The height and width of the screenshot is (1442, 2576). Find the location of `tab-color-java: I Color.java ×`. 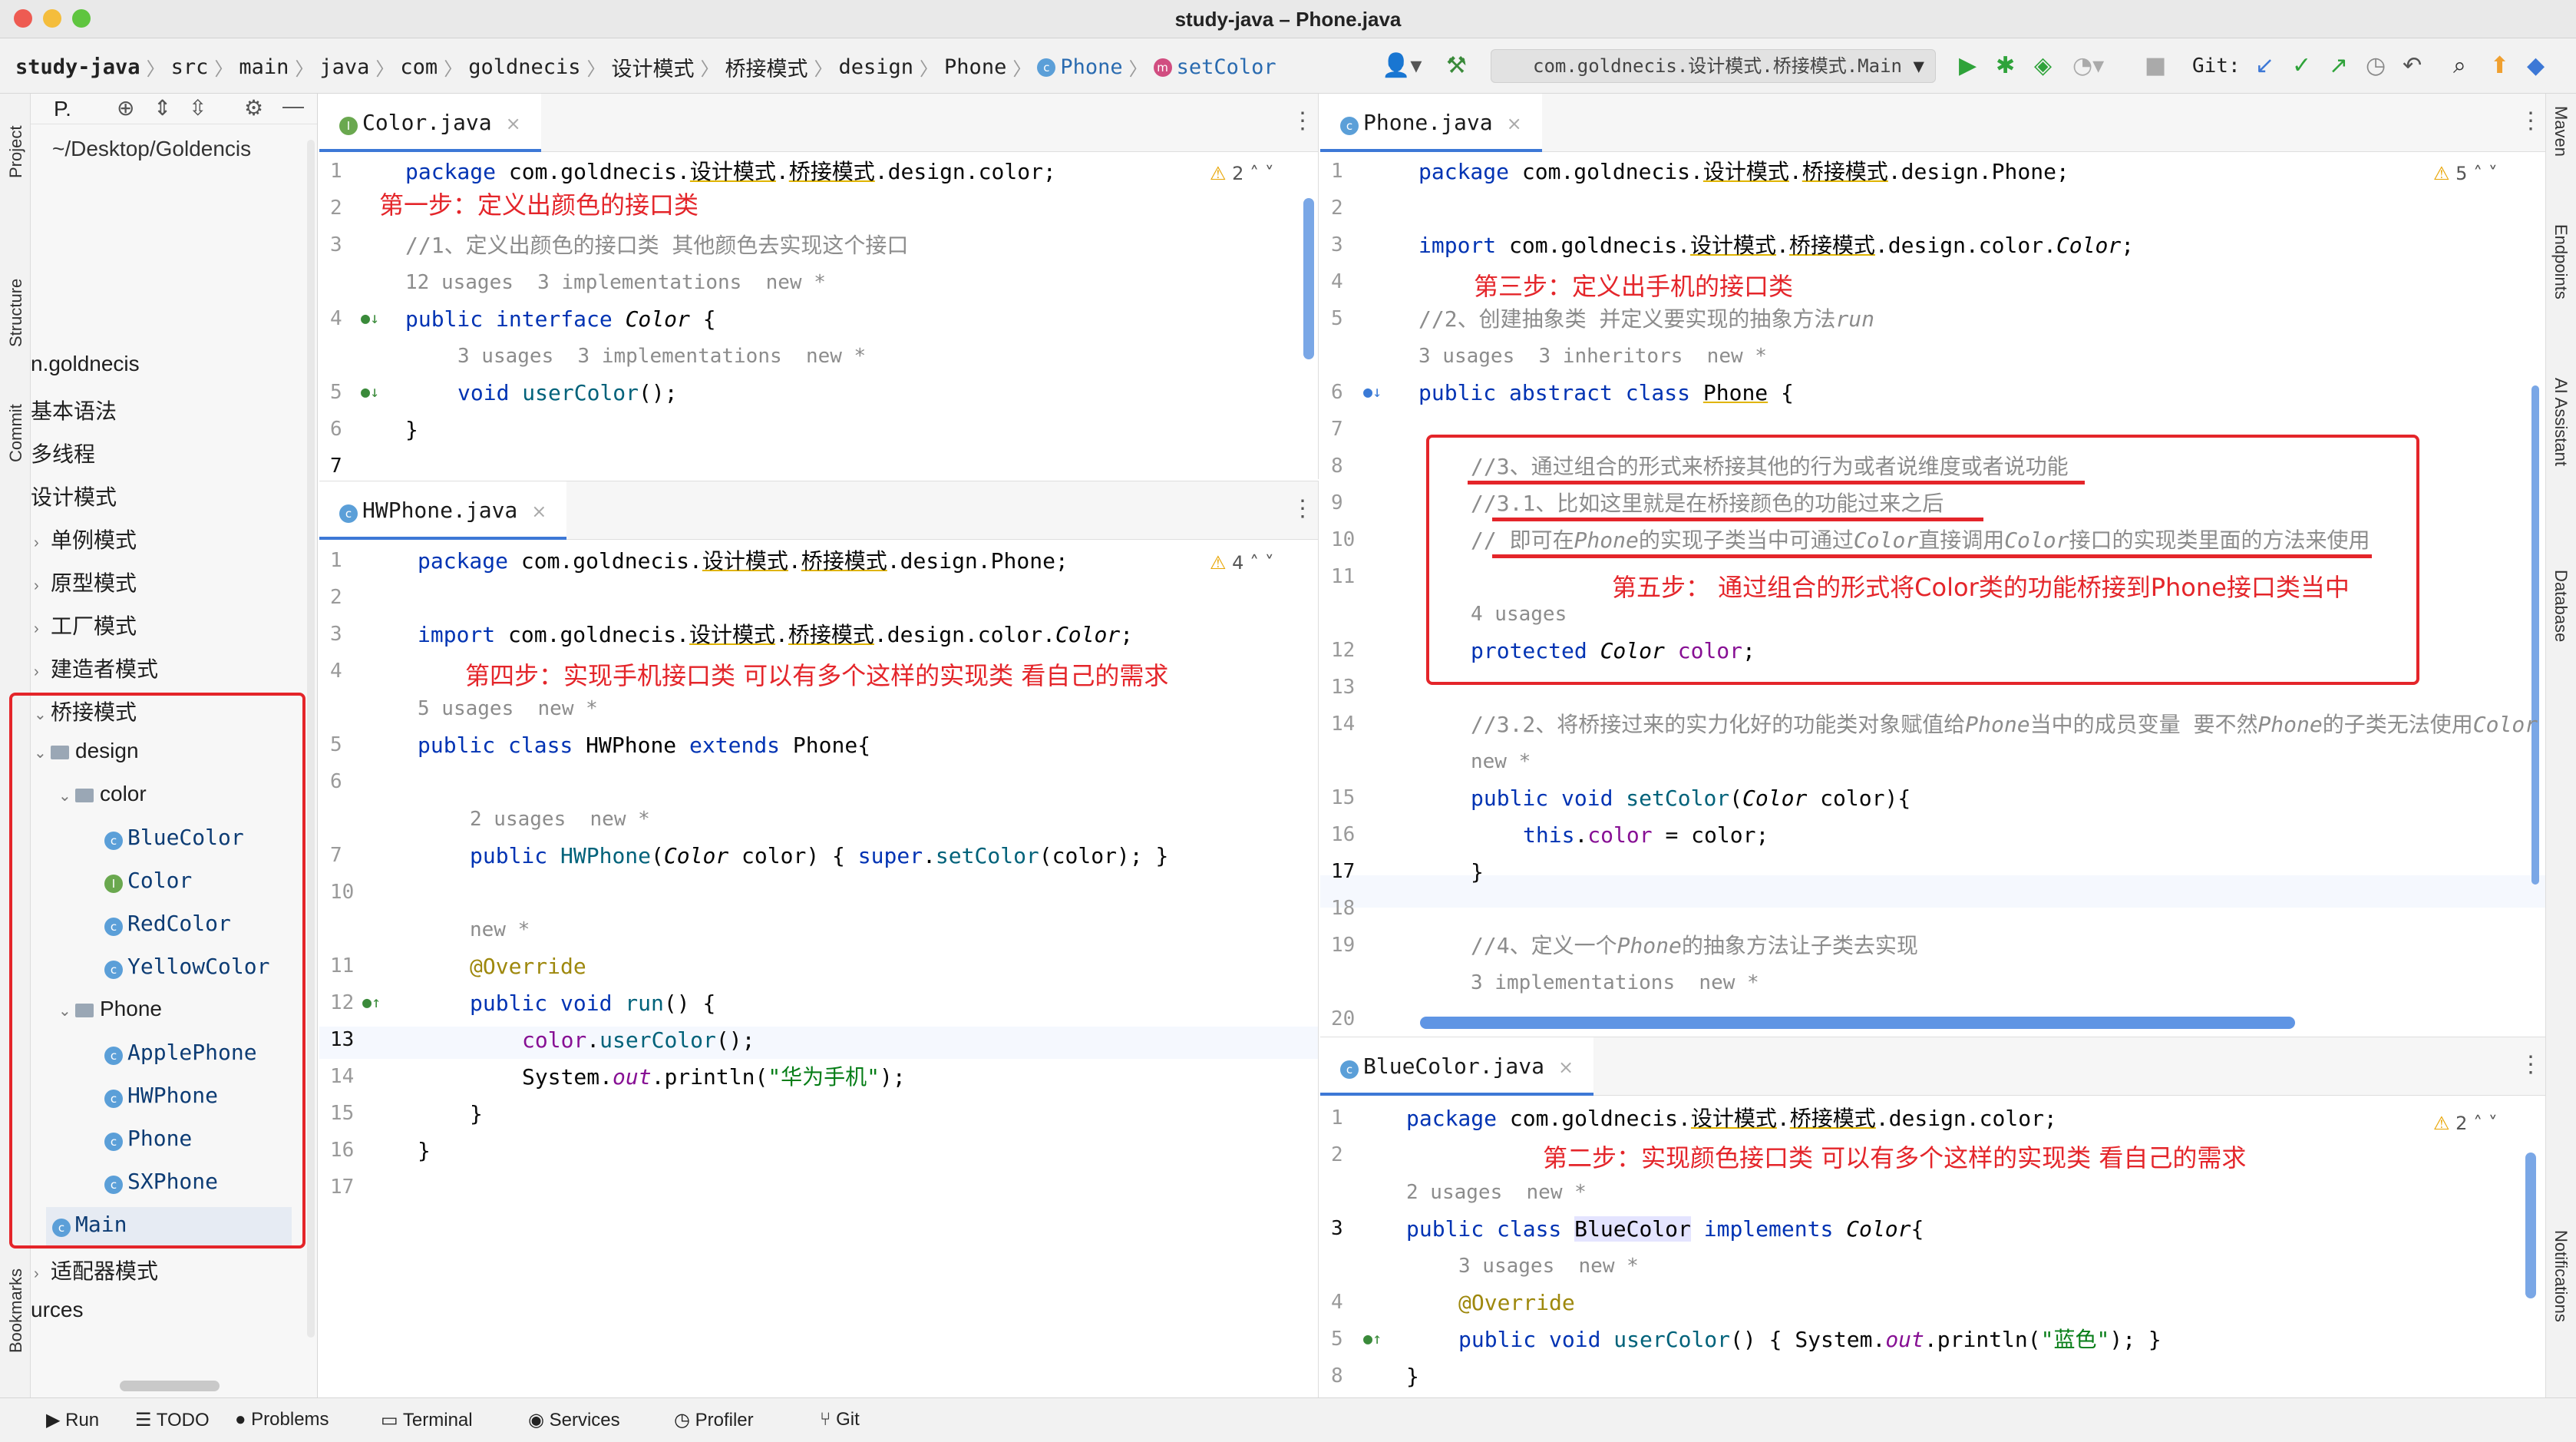

tab-color-java: I Color.java × is located at coordinates (430, 123).